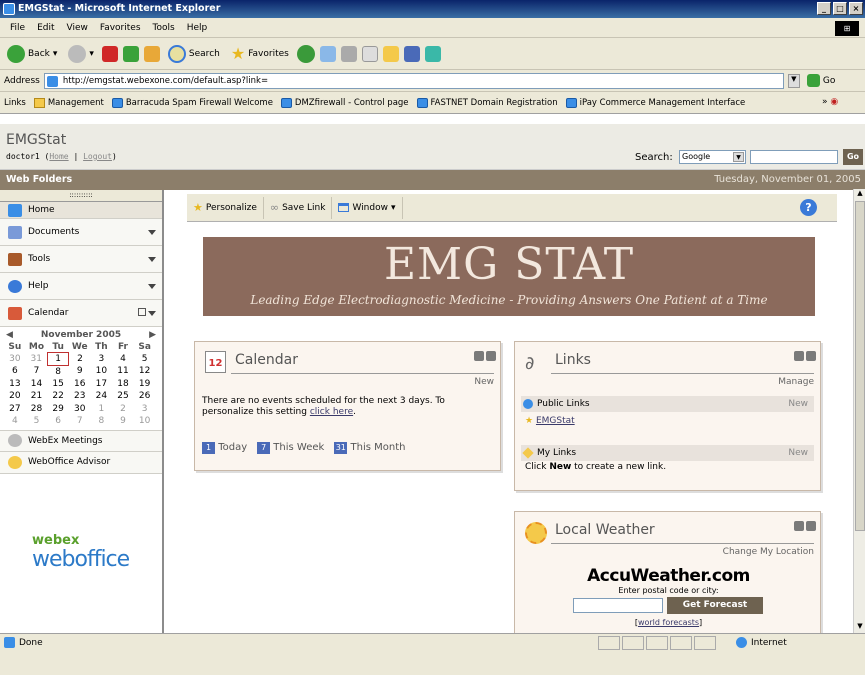 The height and width of the screenshot is (675, 865). Describe the element at coordinates (58, 409) in the screenshot. I see `calendar-day: 29` at that location.